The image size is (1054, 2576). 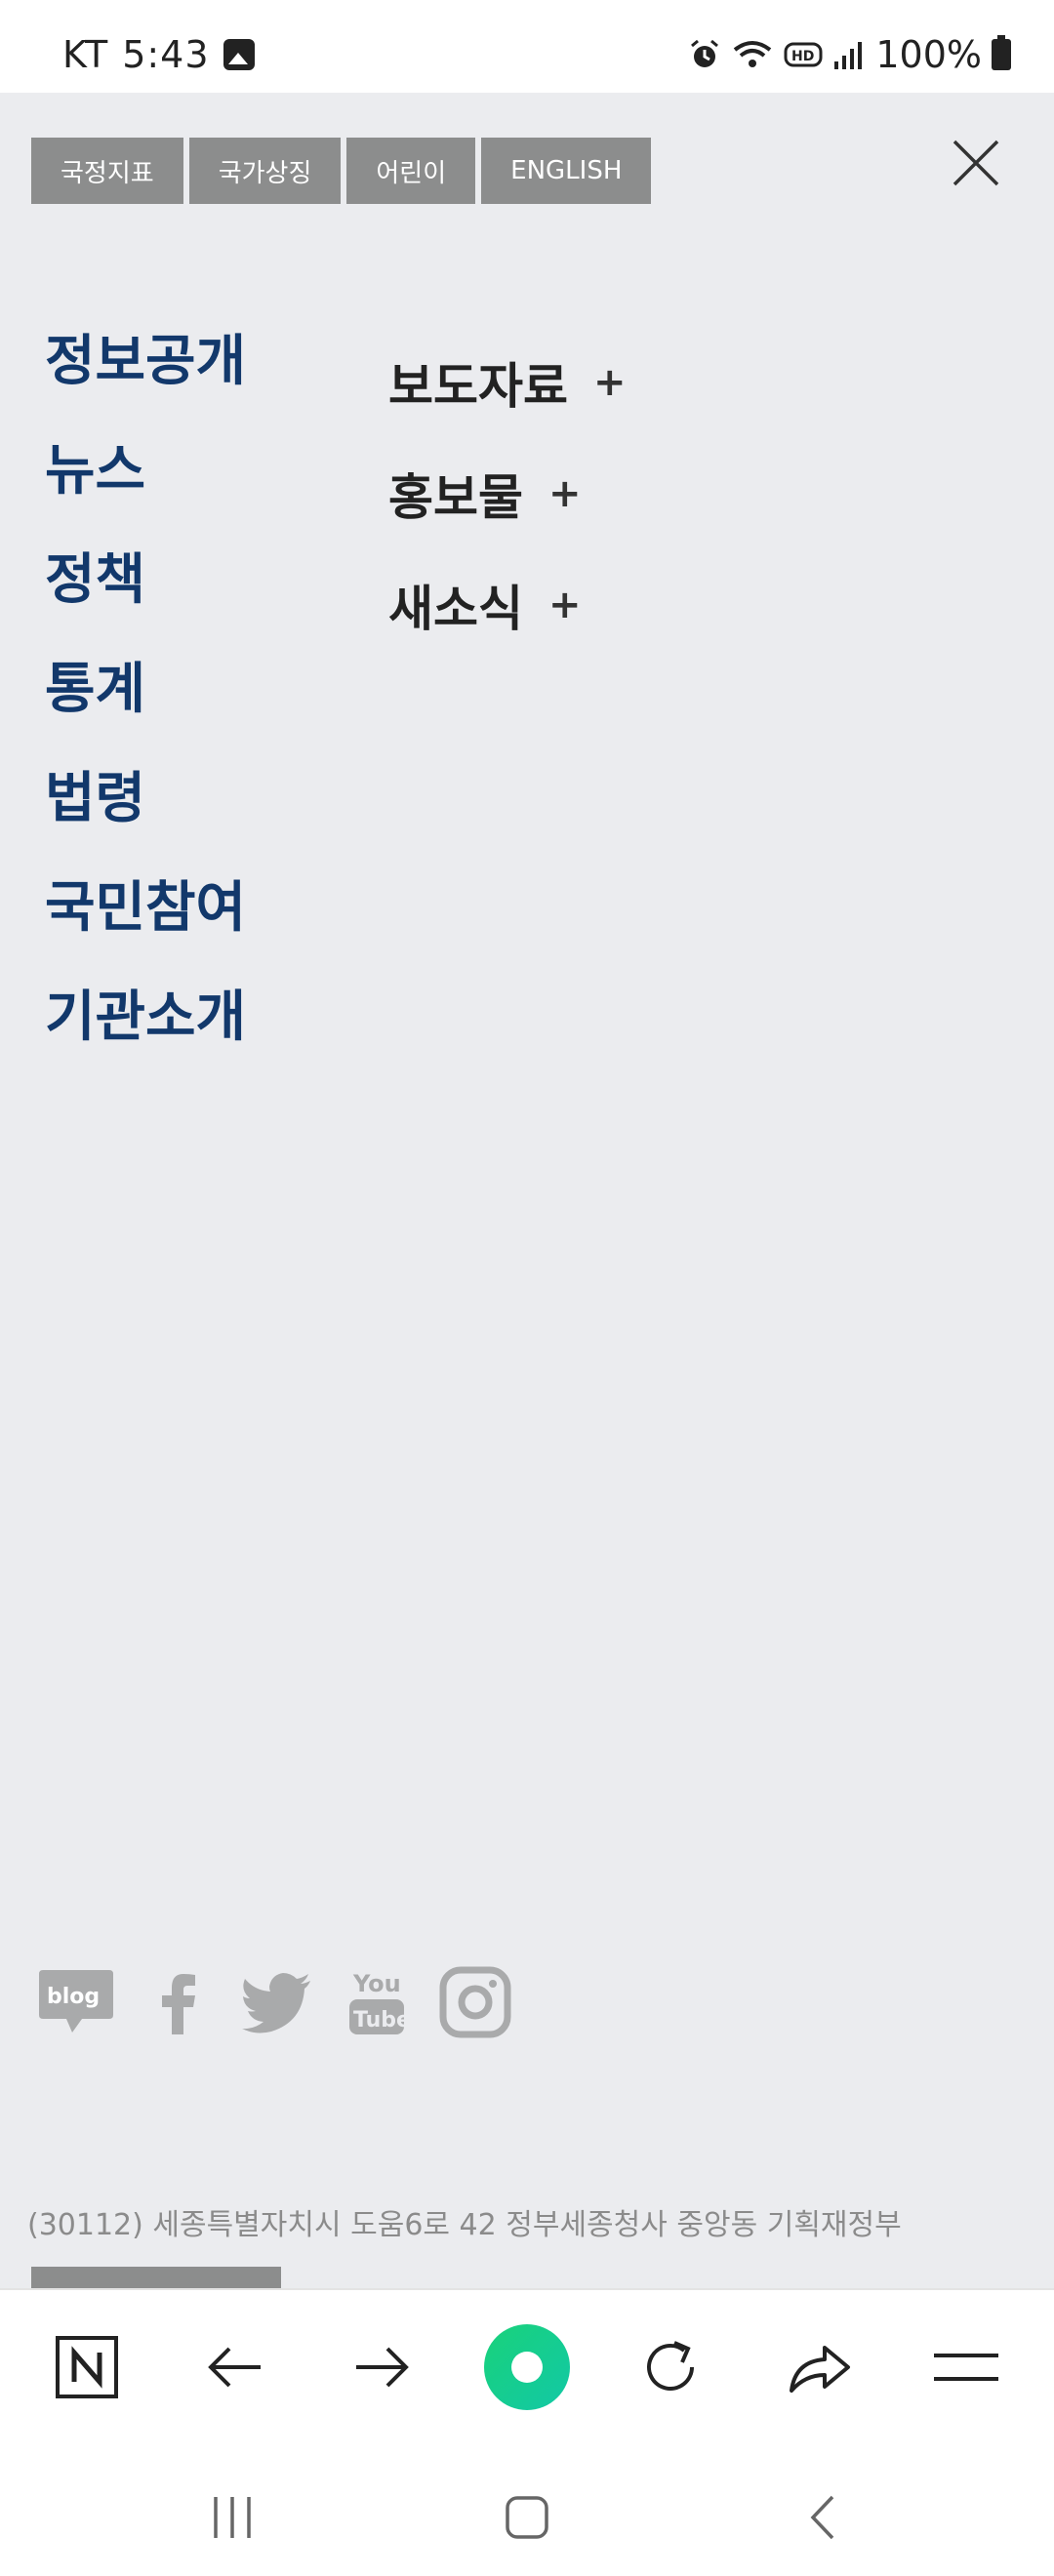 I want to click on blog-icon: blog, so click(x=76, y=2001).